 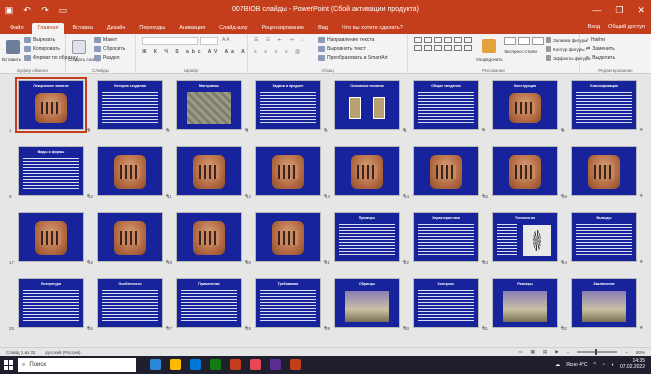 What do you see at coordinates (626, 352) in the screenshot?
I see `zoom-in-icon: +` at bounding box center [626, 352].